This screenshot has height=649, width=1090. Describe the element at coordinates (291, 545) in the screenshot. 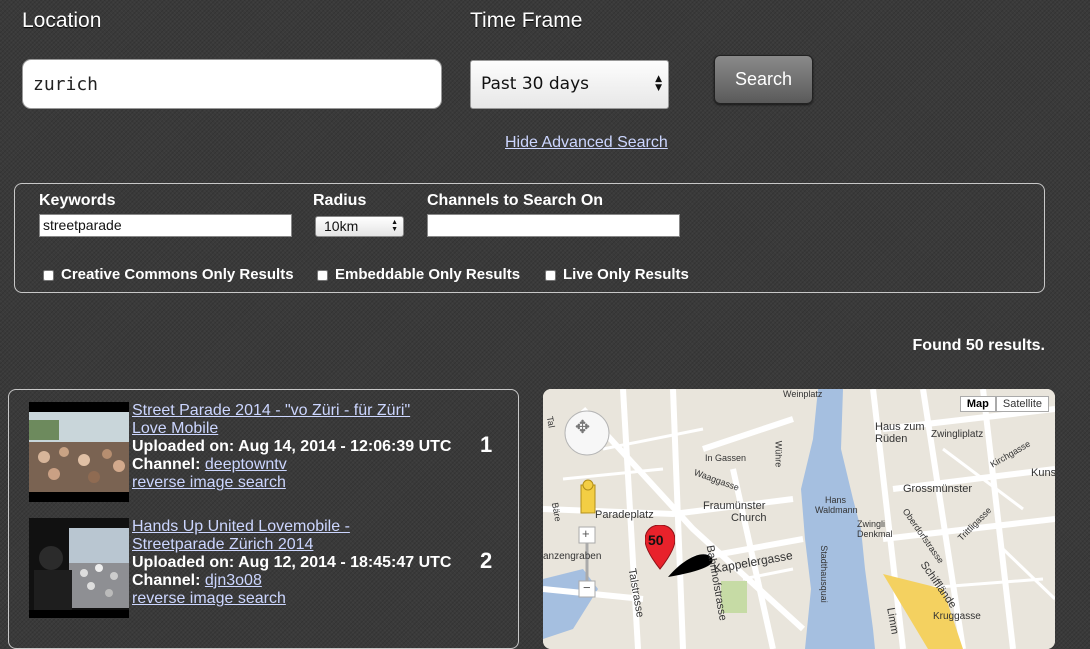

I see `result-title: Streetparade Zürich 2014` at that location.